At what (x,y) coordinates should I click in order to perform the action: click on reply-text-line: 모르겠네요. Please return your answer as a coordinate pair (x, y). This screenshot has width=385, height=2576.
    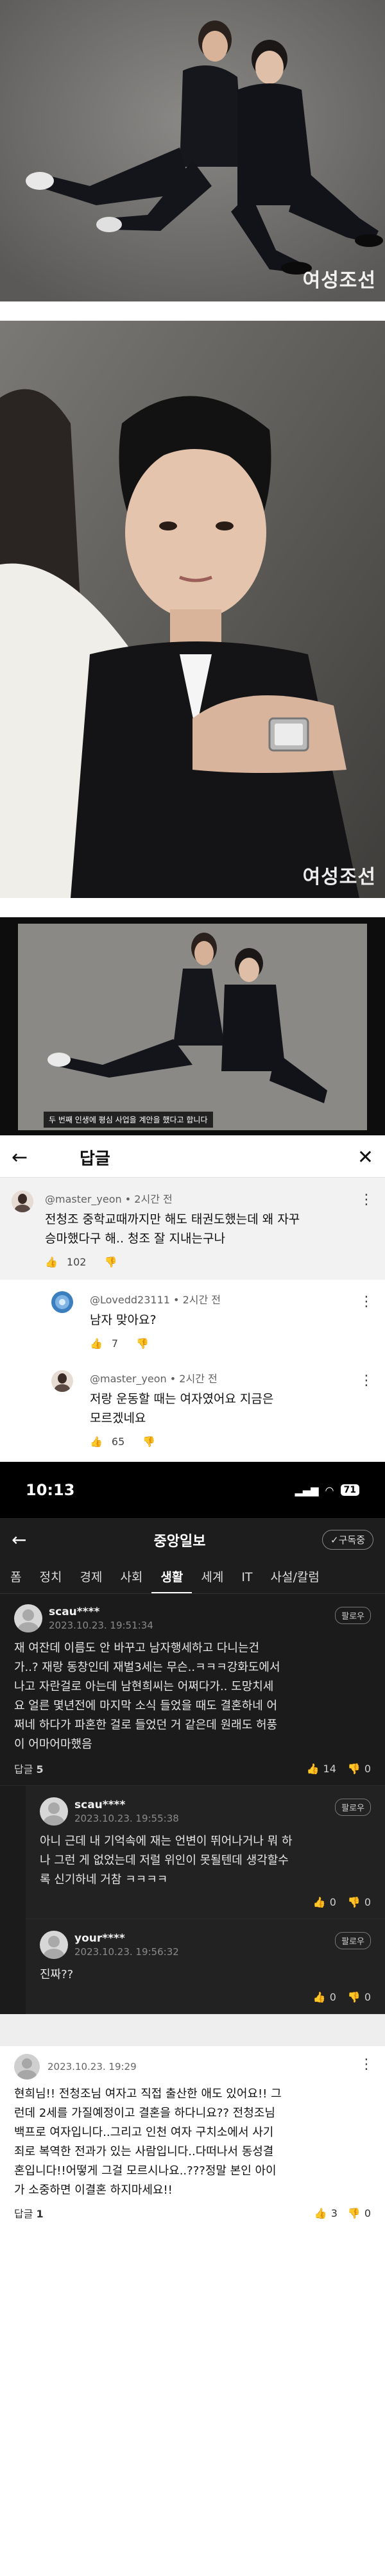
    Looking at the image, I should click on (118, 1418).